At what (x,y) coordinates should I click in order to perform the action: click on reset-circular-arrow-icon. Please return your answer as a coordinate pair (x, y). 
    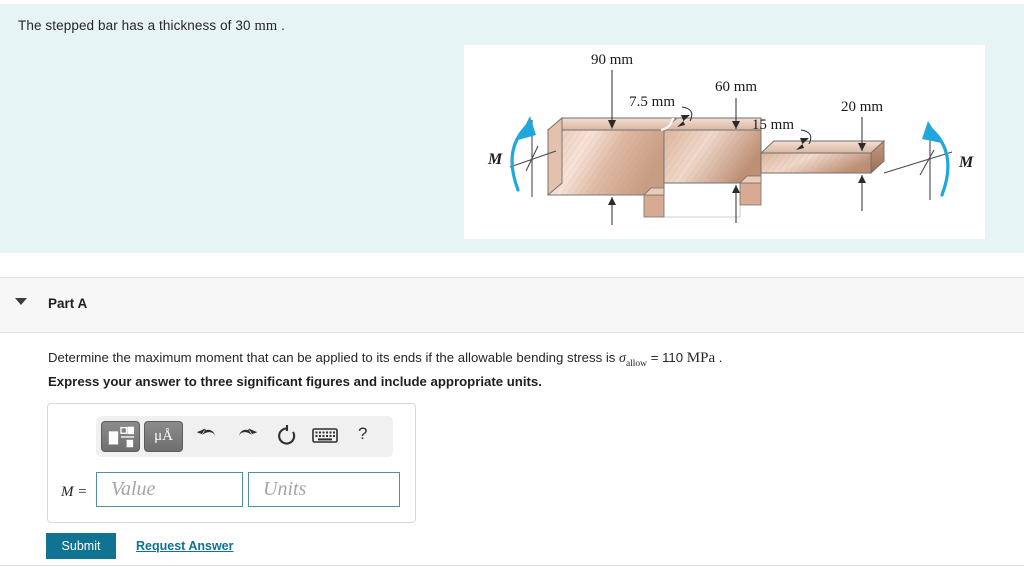
    Looking at the image, I should click on (287, 435).